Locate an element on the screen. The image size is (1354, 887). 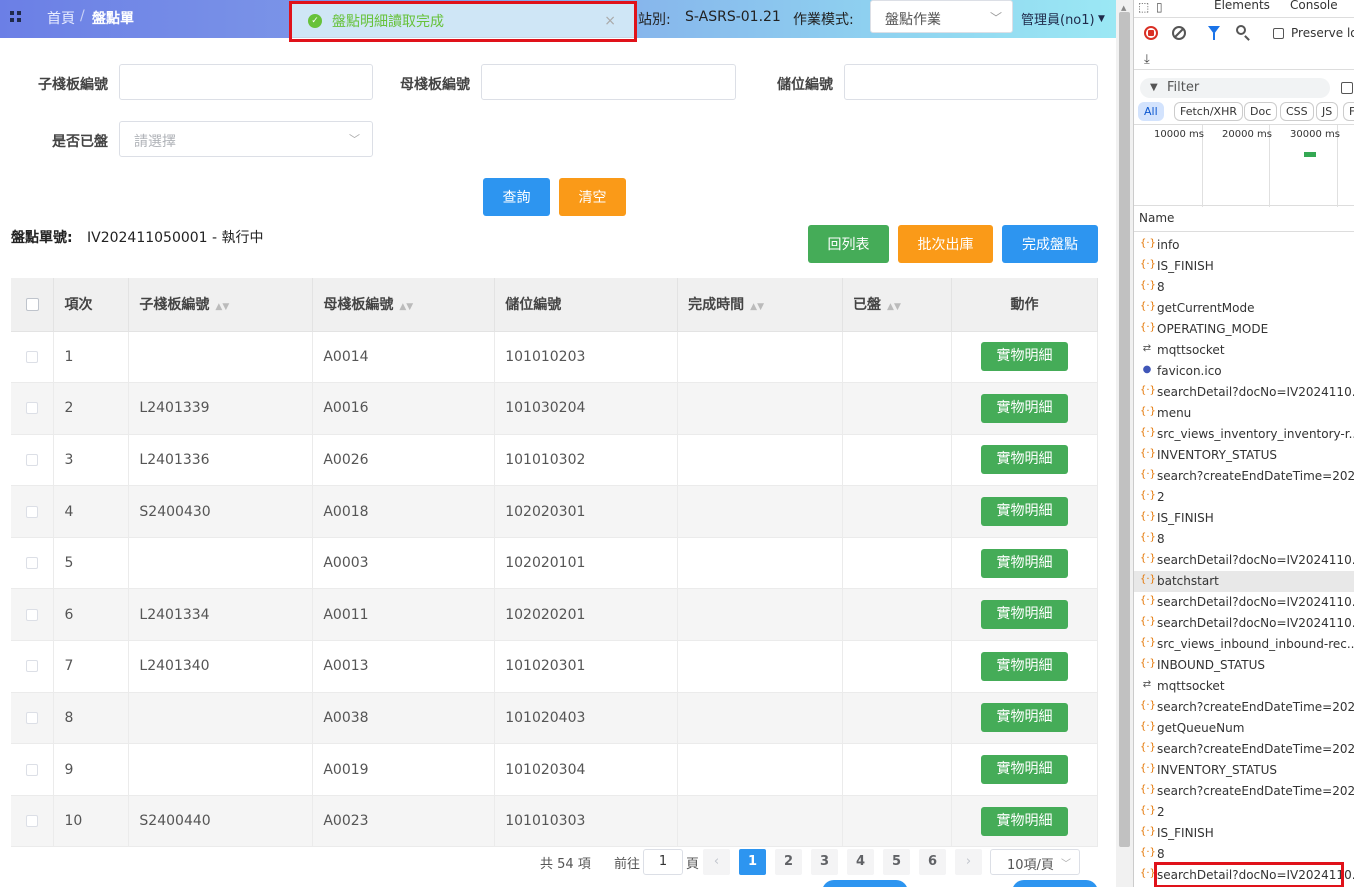
page-button-2: 2 is located at coordinates (788, 862).